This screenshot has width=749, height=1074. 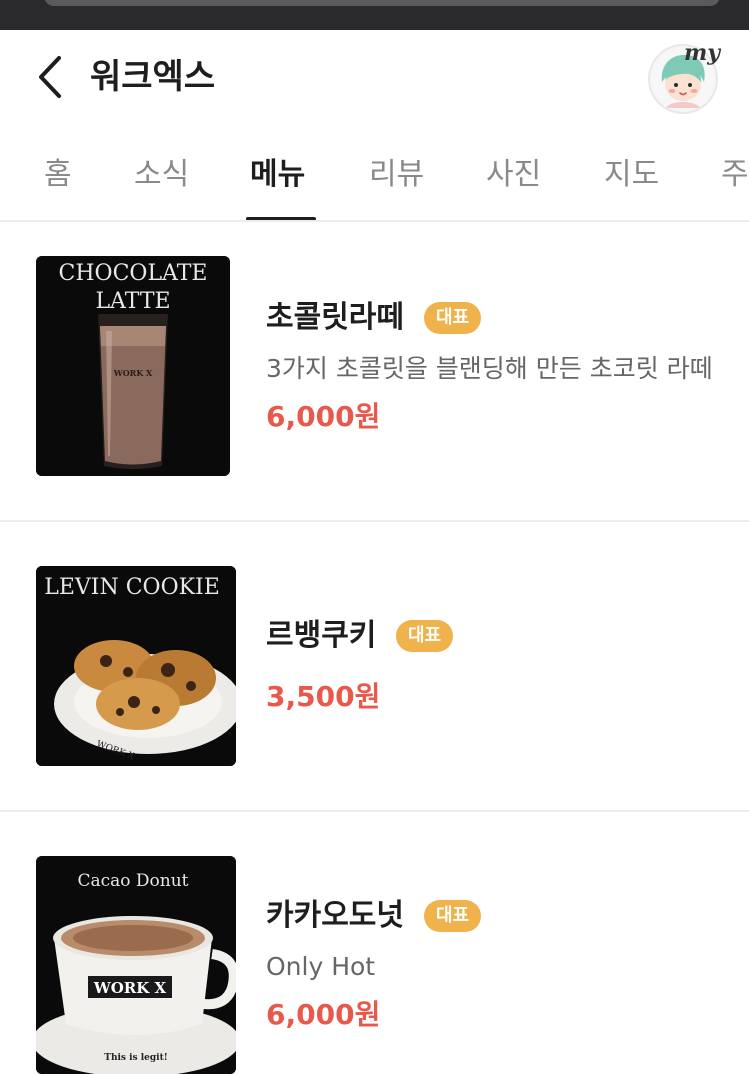 I want to click on tab-bar: 홈 소식 메뉴 리뷰 사진 지도 주, so click(x=374, y=175).